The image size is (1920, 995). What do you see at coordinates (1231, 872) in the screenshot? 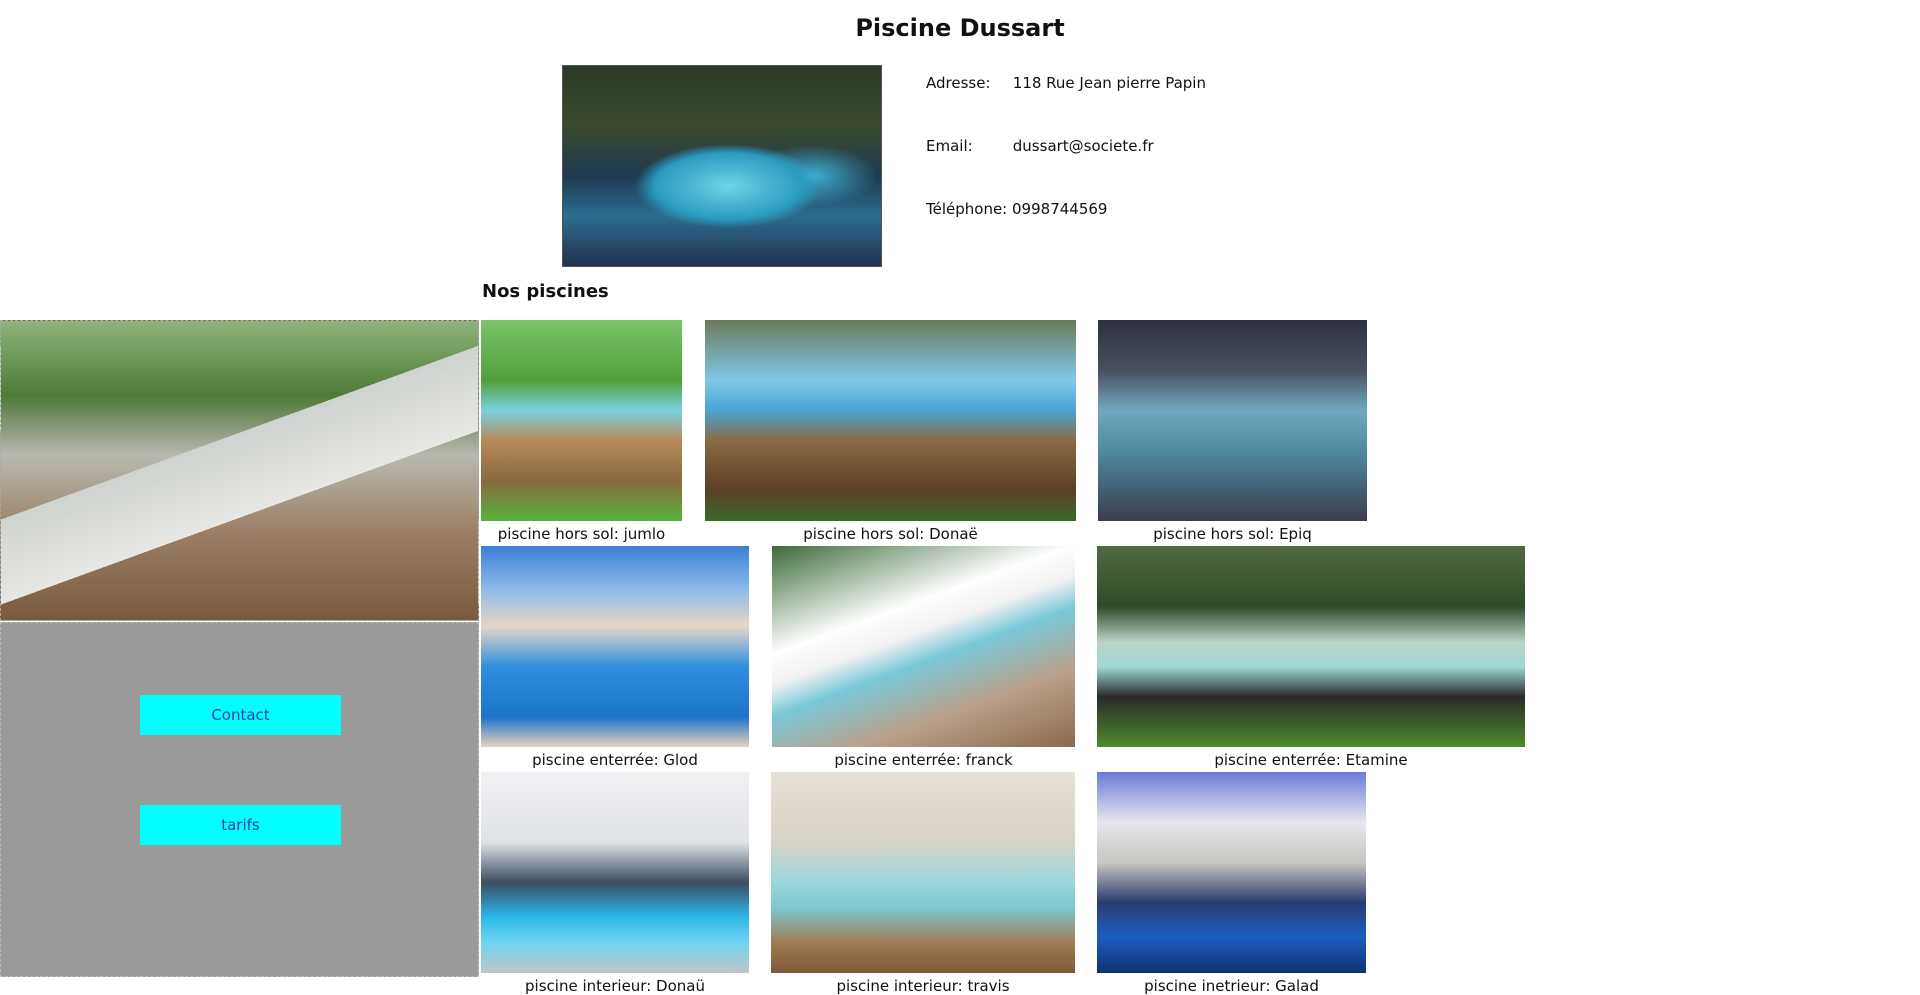
I see `pool-image-galad` at bounding box center [1231, 872].